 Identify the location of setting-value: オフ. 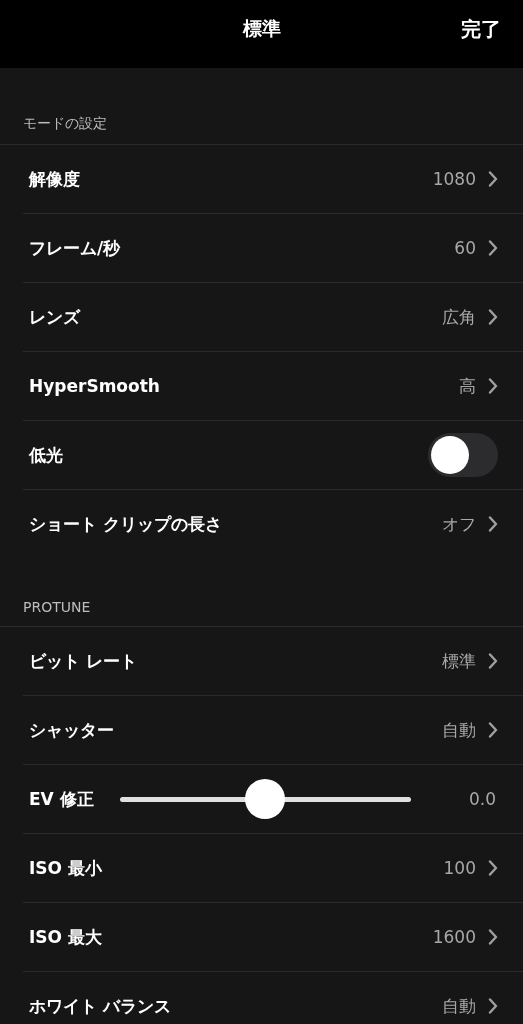
(459, 524).